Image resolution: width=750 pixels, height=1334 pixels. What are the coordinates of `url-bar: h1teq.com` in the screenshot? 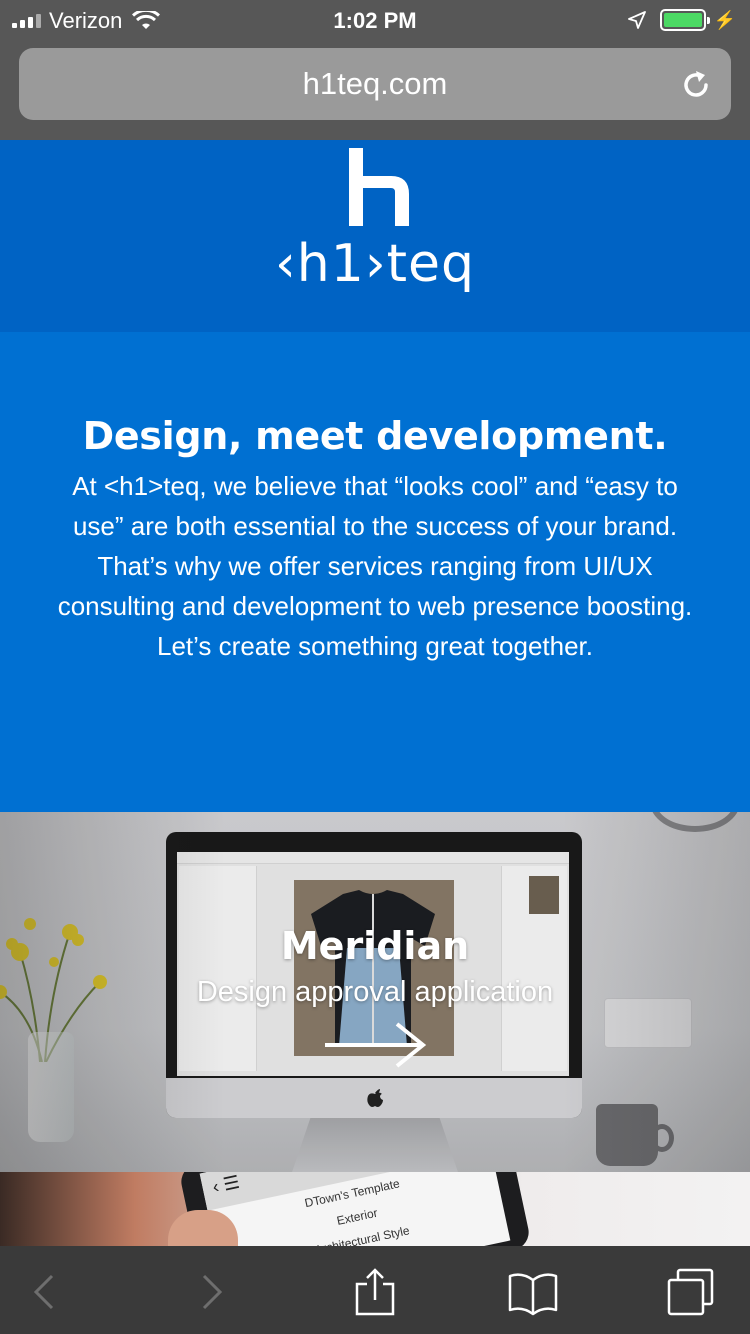 It's located at (375, 84).